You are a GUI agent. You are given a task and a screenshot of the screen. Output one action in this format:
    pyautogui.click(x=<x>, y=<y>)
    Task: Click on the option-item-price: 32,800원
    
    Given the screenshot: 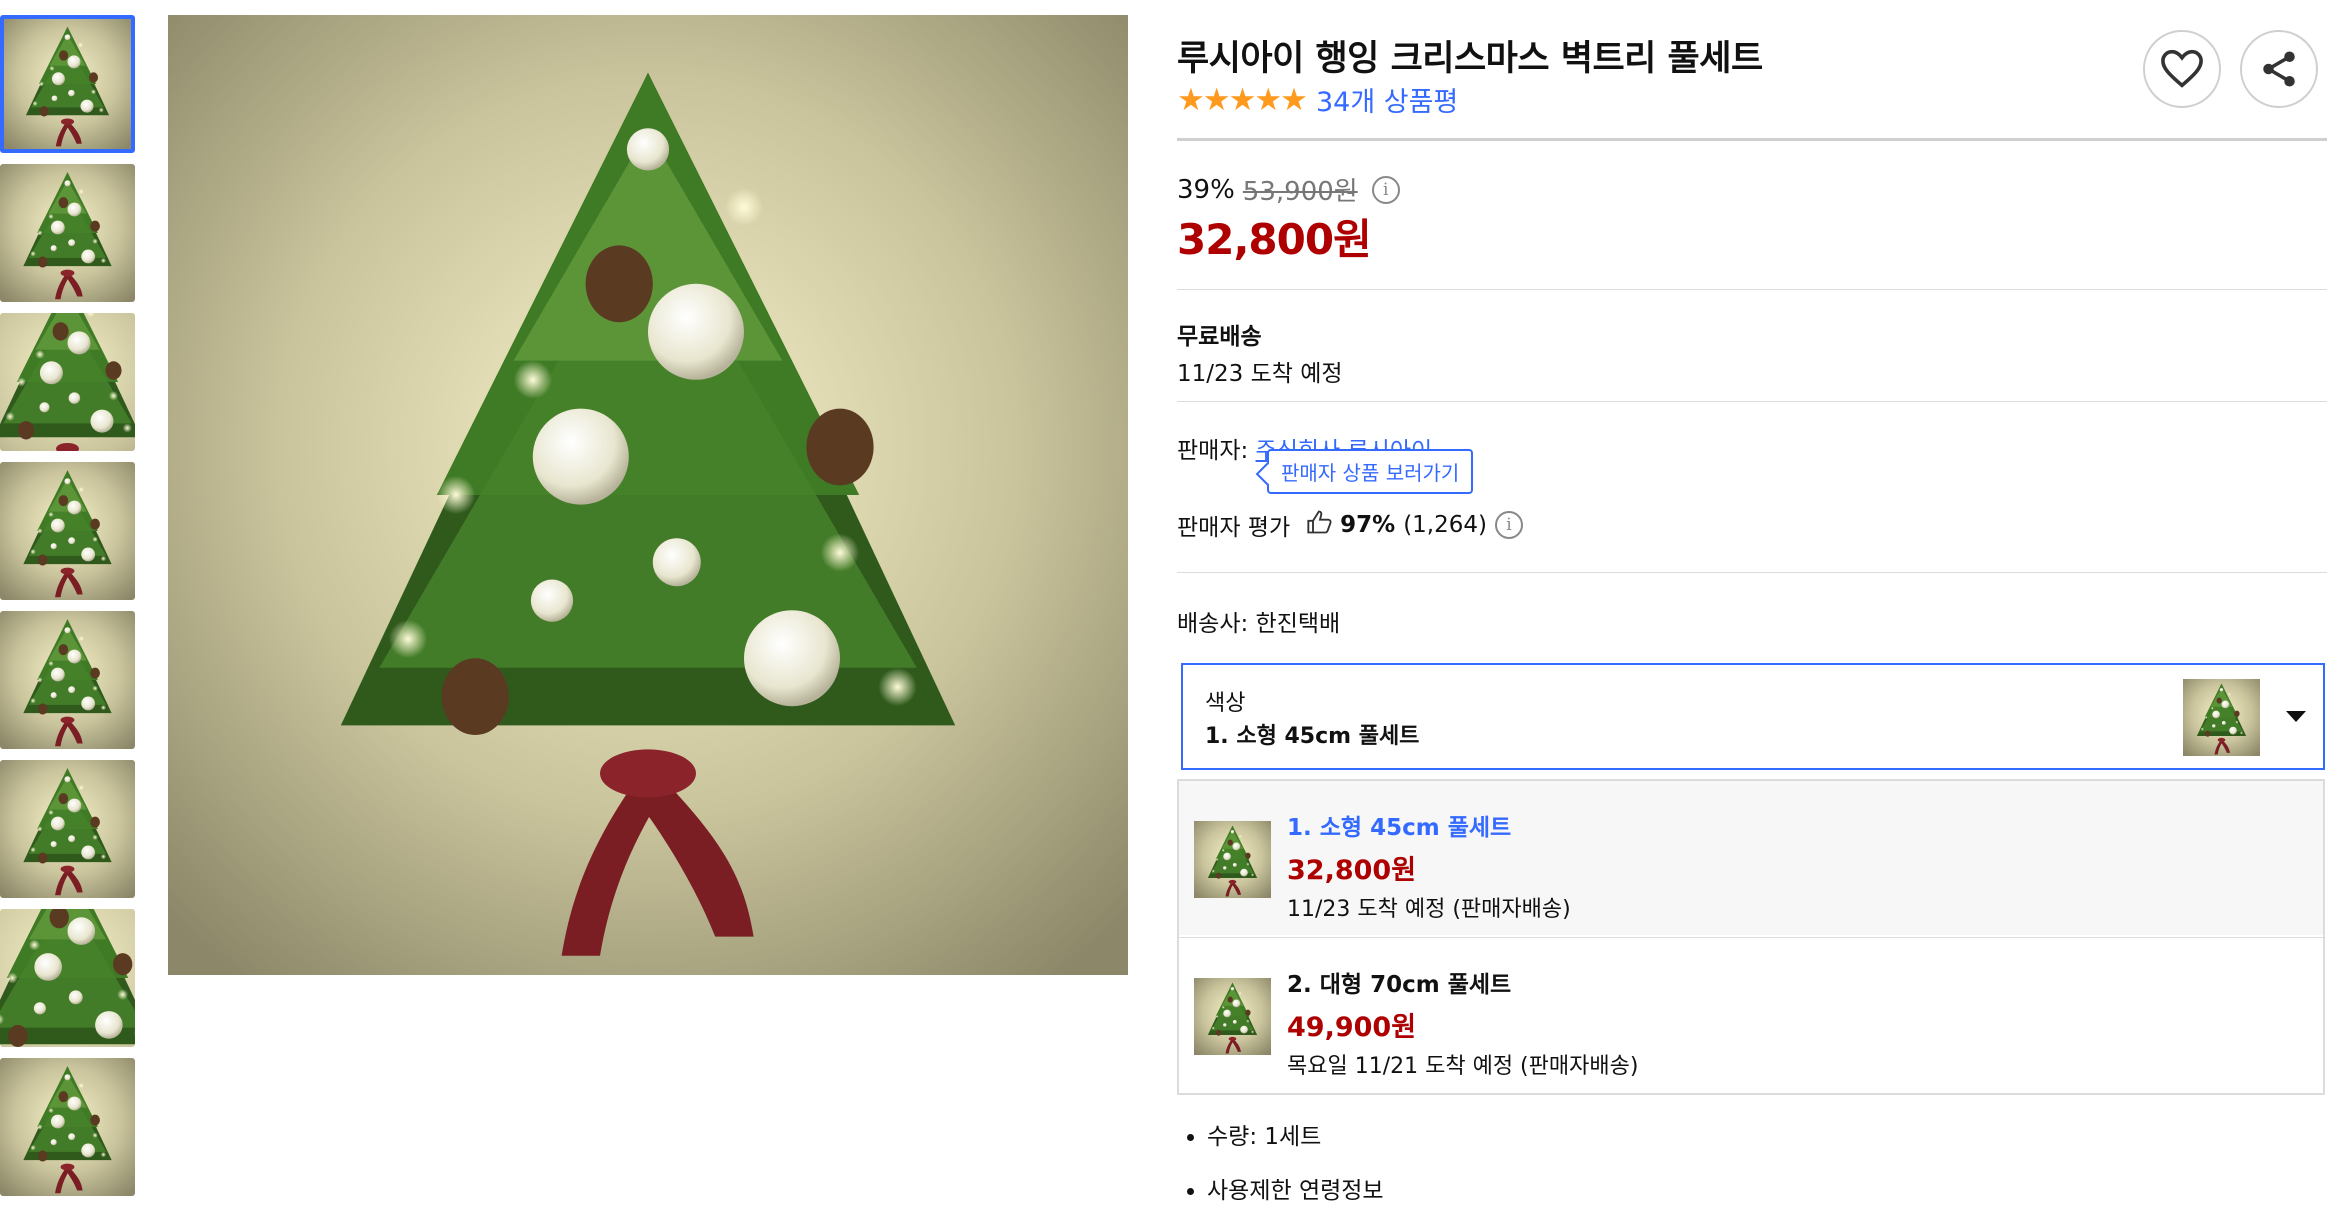 What is the action you would take?
    pyautogui.click(x=1352, y=870)
    